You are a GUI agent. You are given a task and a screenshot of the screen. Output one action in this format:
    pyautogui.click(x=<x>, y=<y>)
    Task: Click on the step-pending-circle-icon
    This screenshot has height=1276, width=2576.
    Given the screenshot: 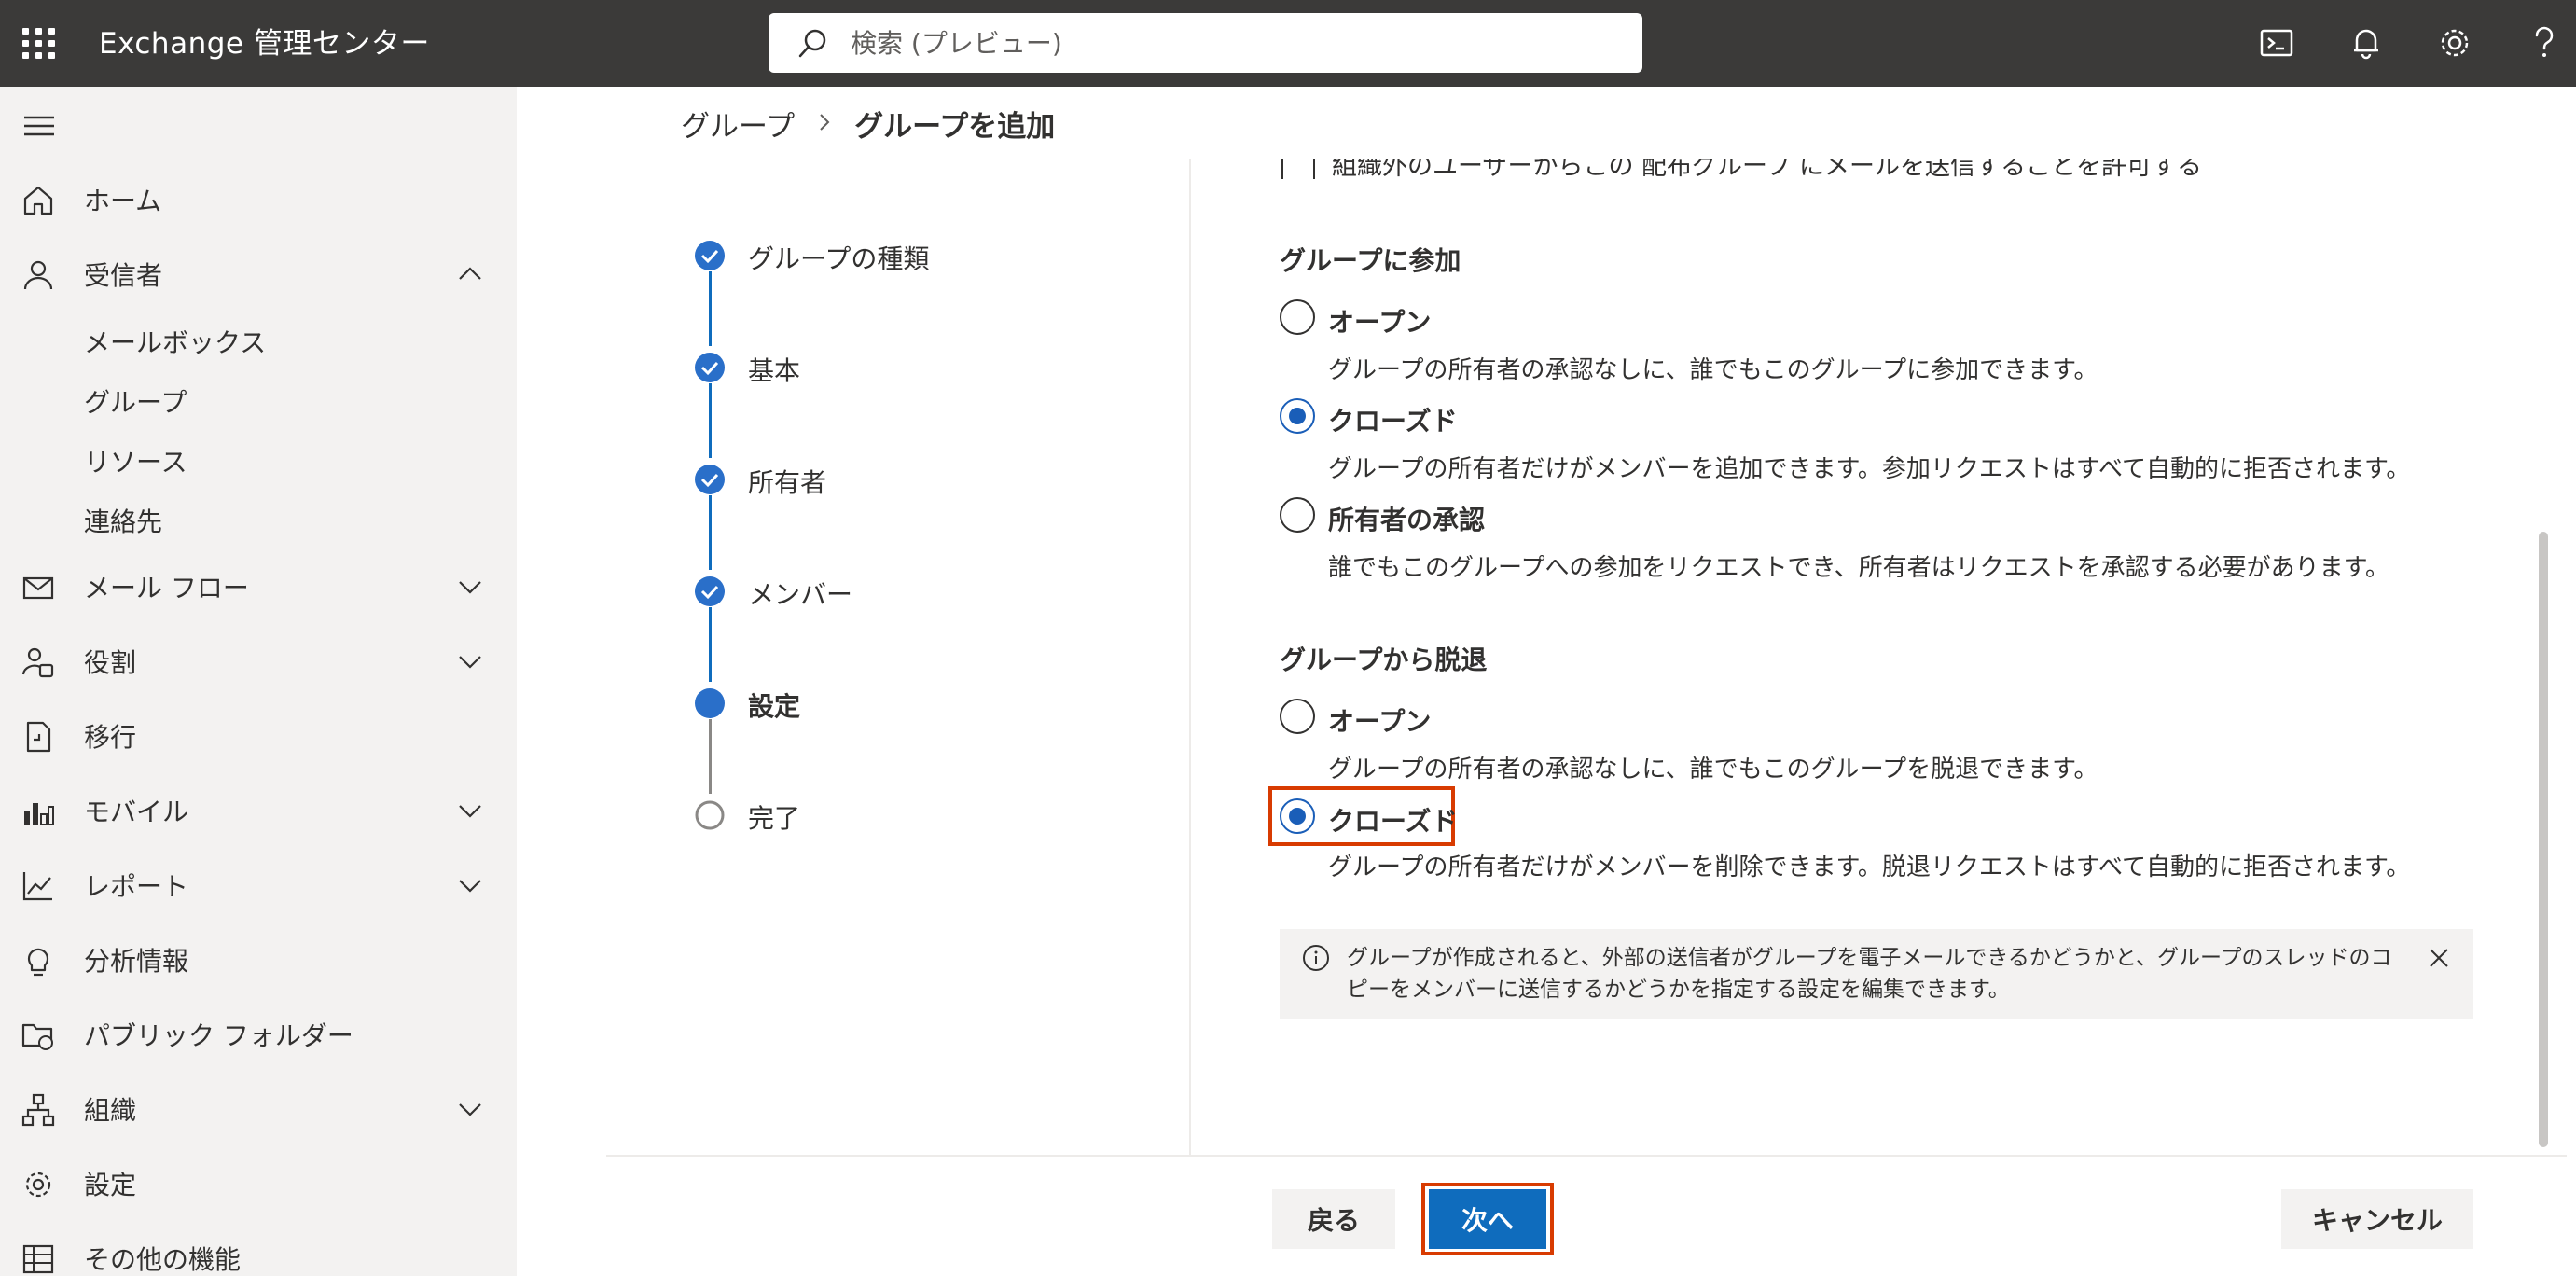 What is the action you would take?
    pyautogui.click(x=710, y=815)
    